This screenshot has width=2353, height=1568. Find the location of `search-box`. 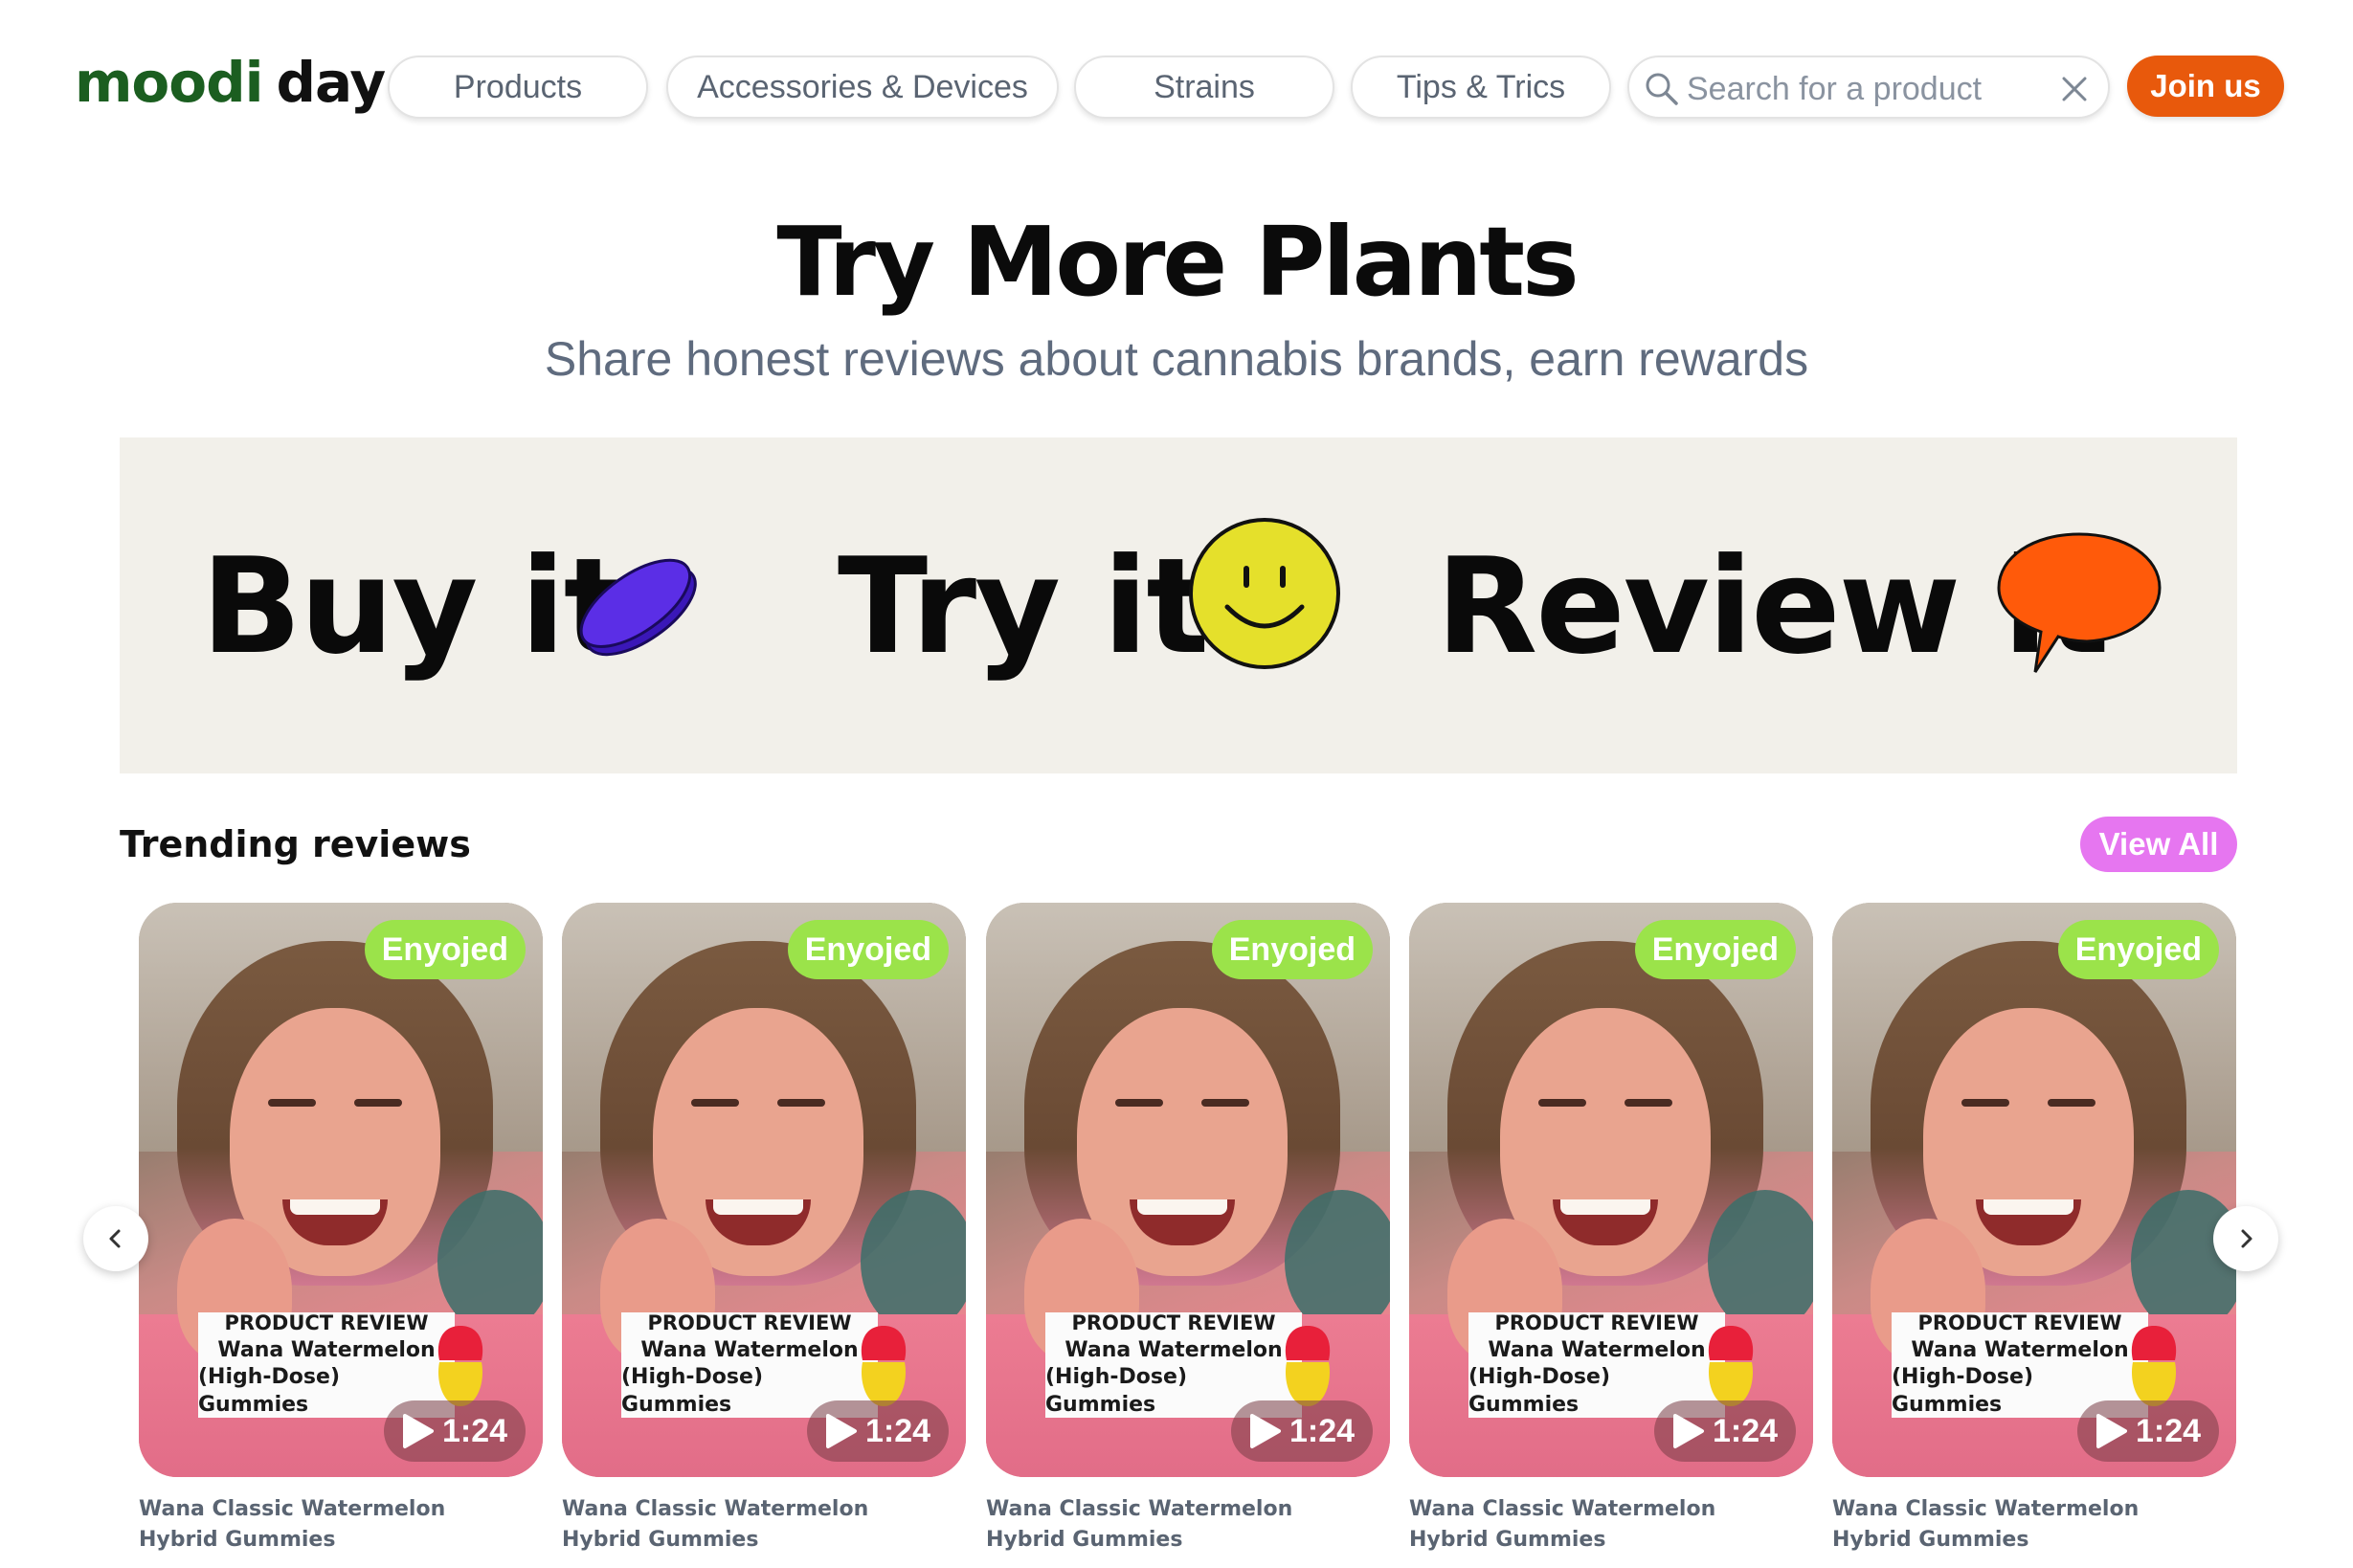

search-box is located at coordinates (1868, 87).